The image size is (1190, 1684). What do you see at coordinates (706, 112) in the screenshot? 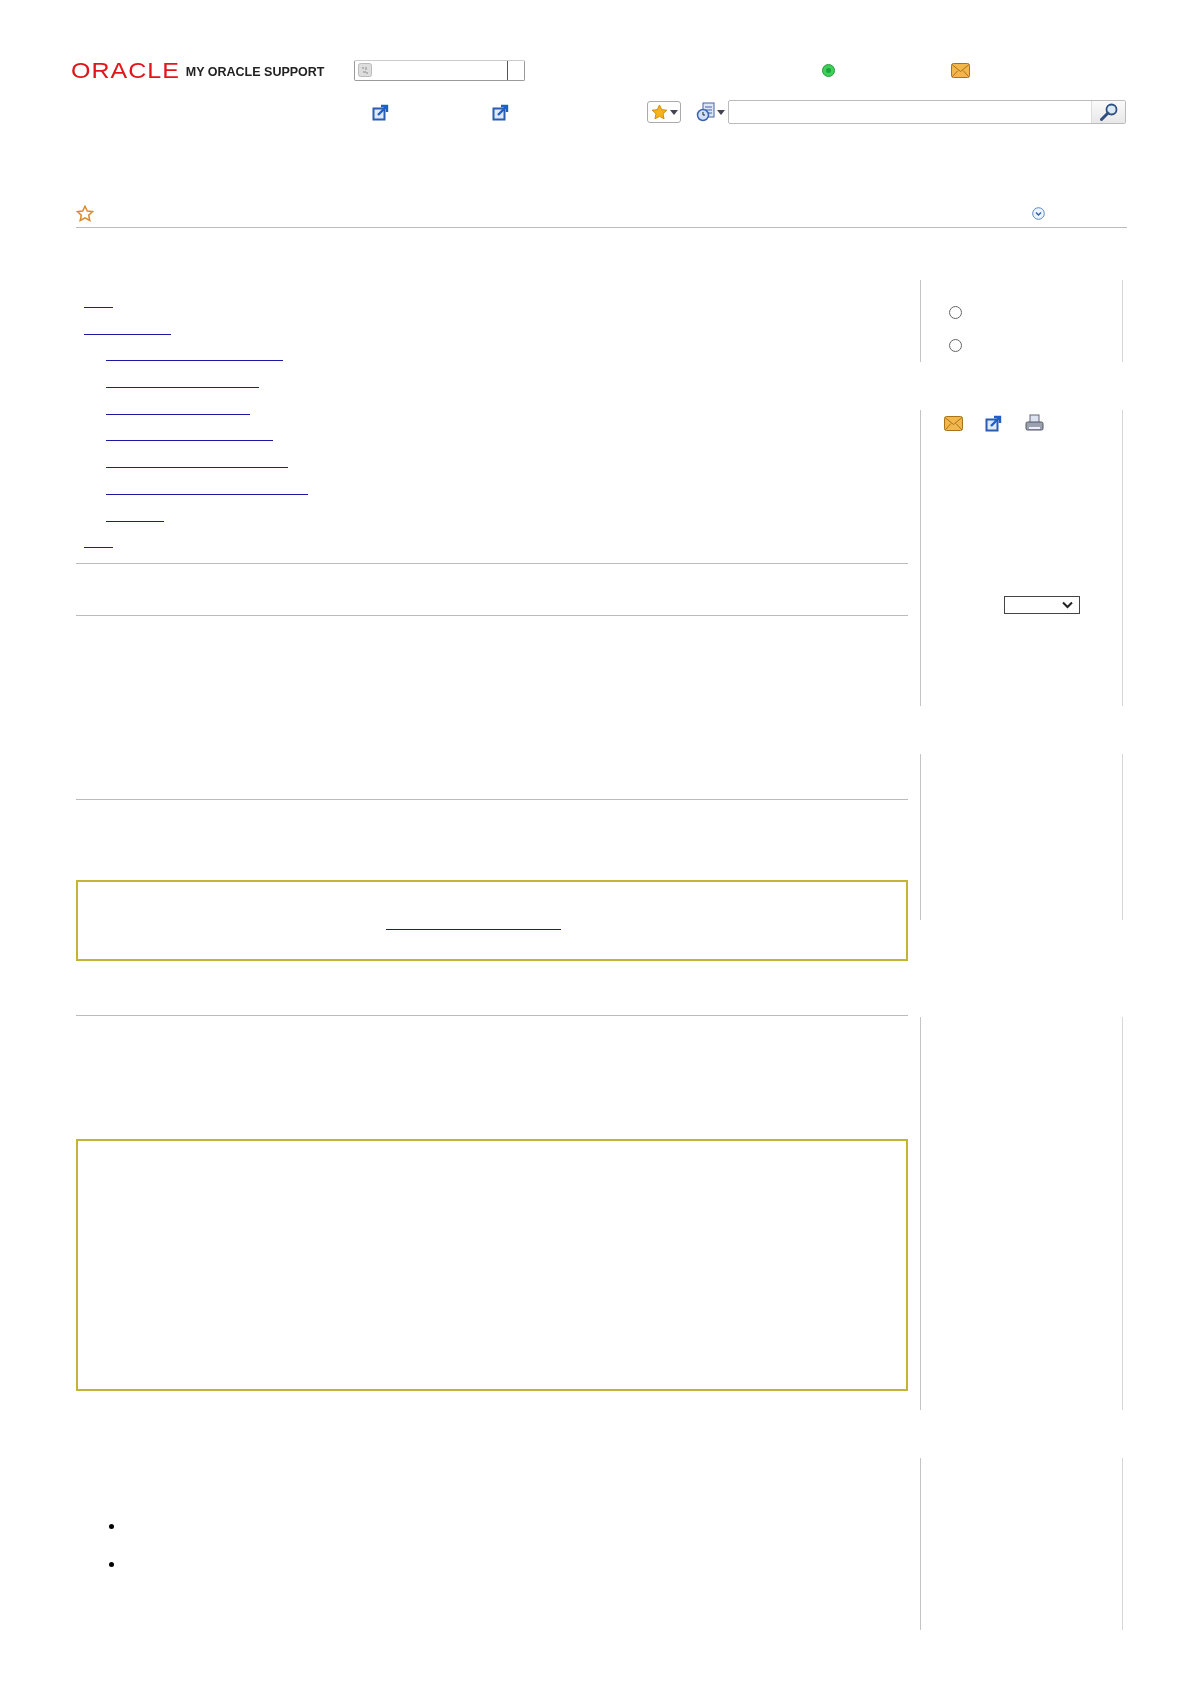
I see `clock-document-icon` at bounding box center [706, 112].